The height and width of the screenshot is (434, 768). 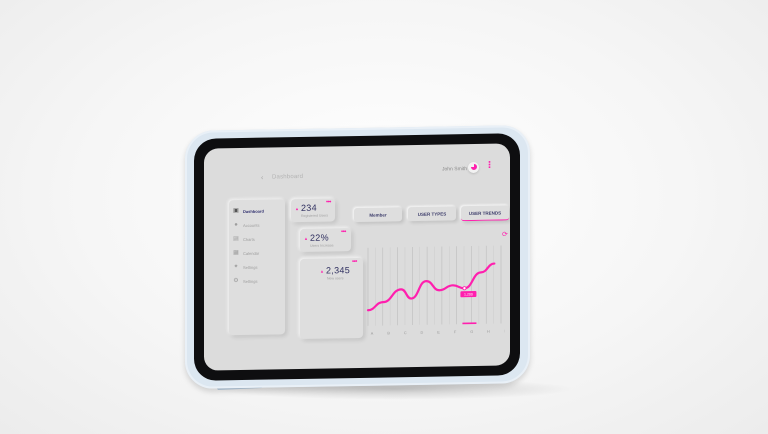 What do you see at coordinates (454, 169) in the screenshot?
I see `user-name: John Smith` at bounding box center [454, 169].